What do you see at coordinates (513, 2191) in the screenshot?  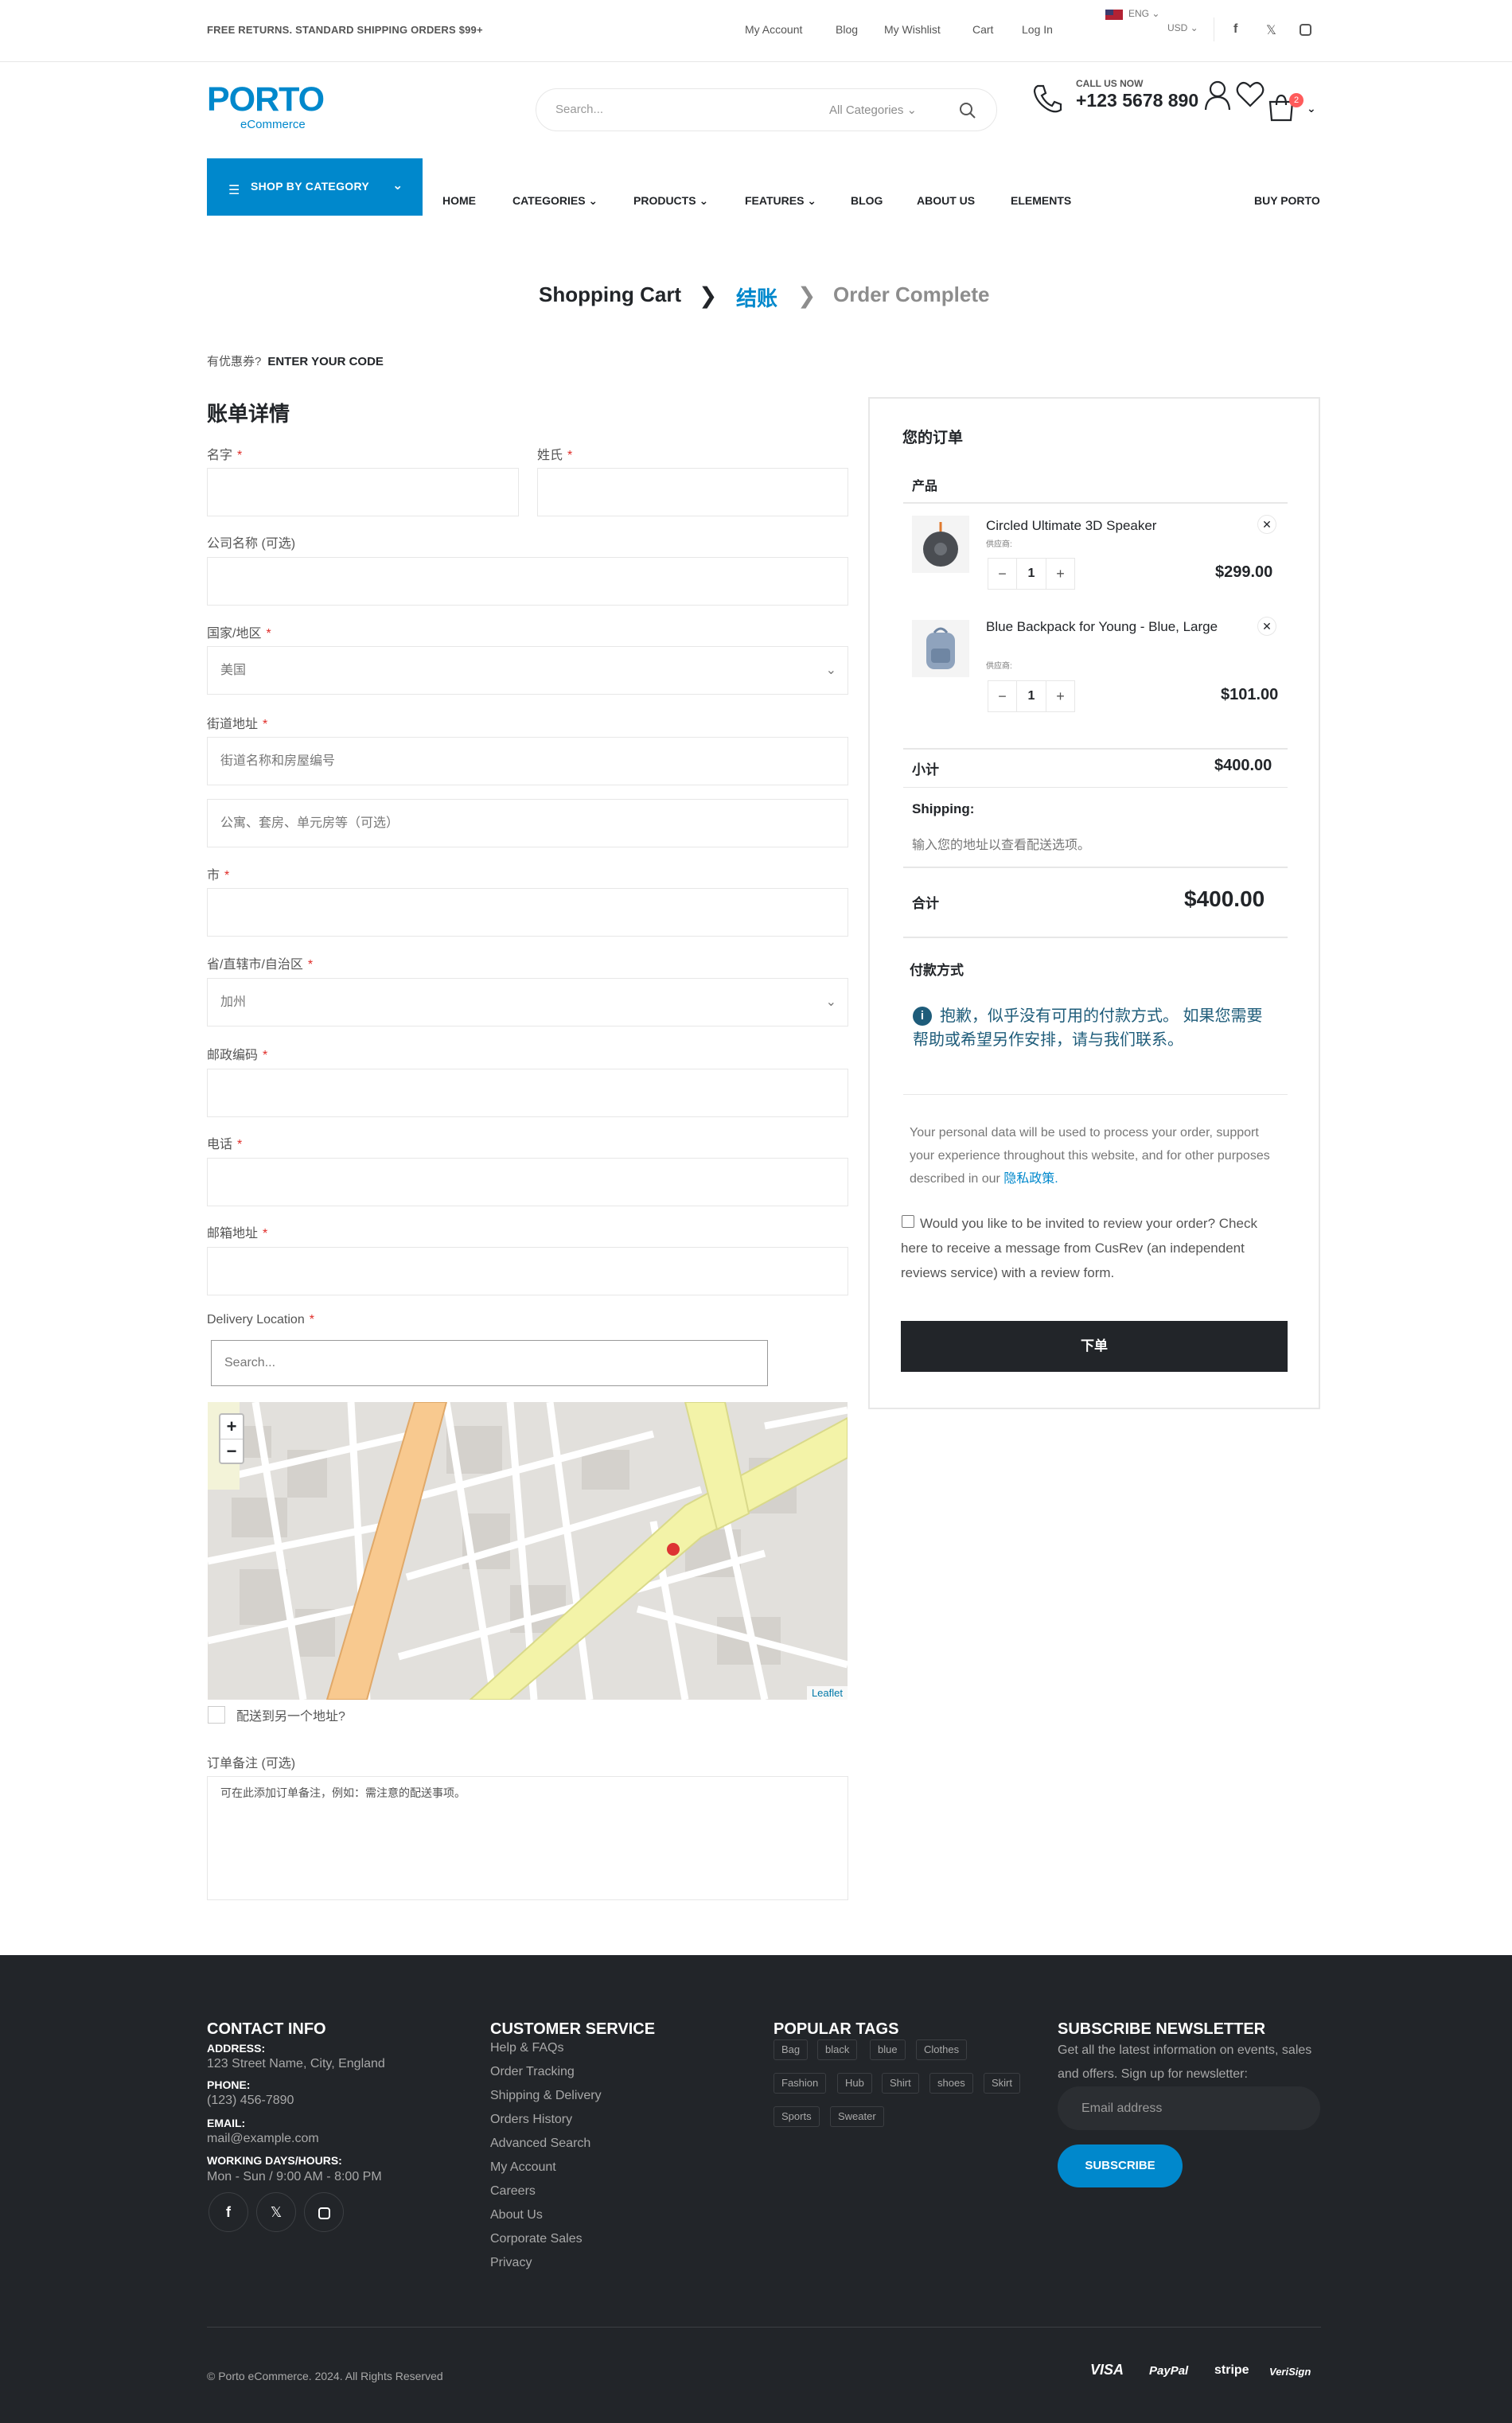 I see `footer-link-careers: Careers` at bounding box center [513, 2191].